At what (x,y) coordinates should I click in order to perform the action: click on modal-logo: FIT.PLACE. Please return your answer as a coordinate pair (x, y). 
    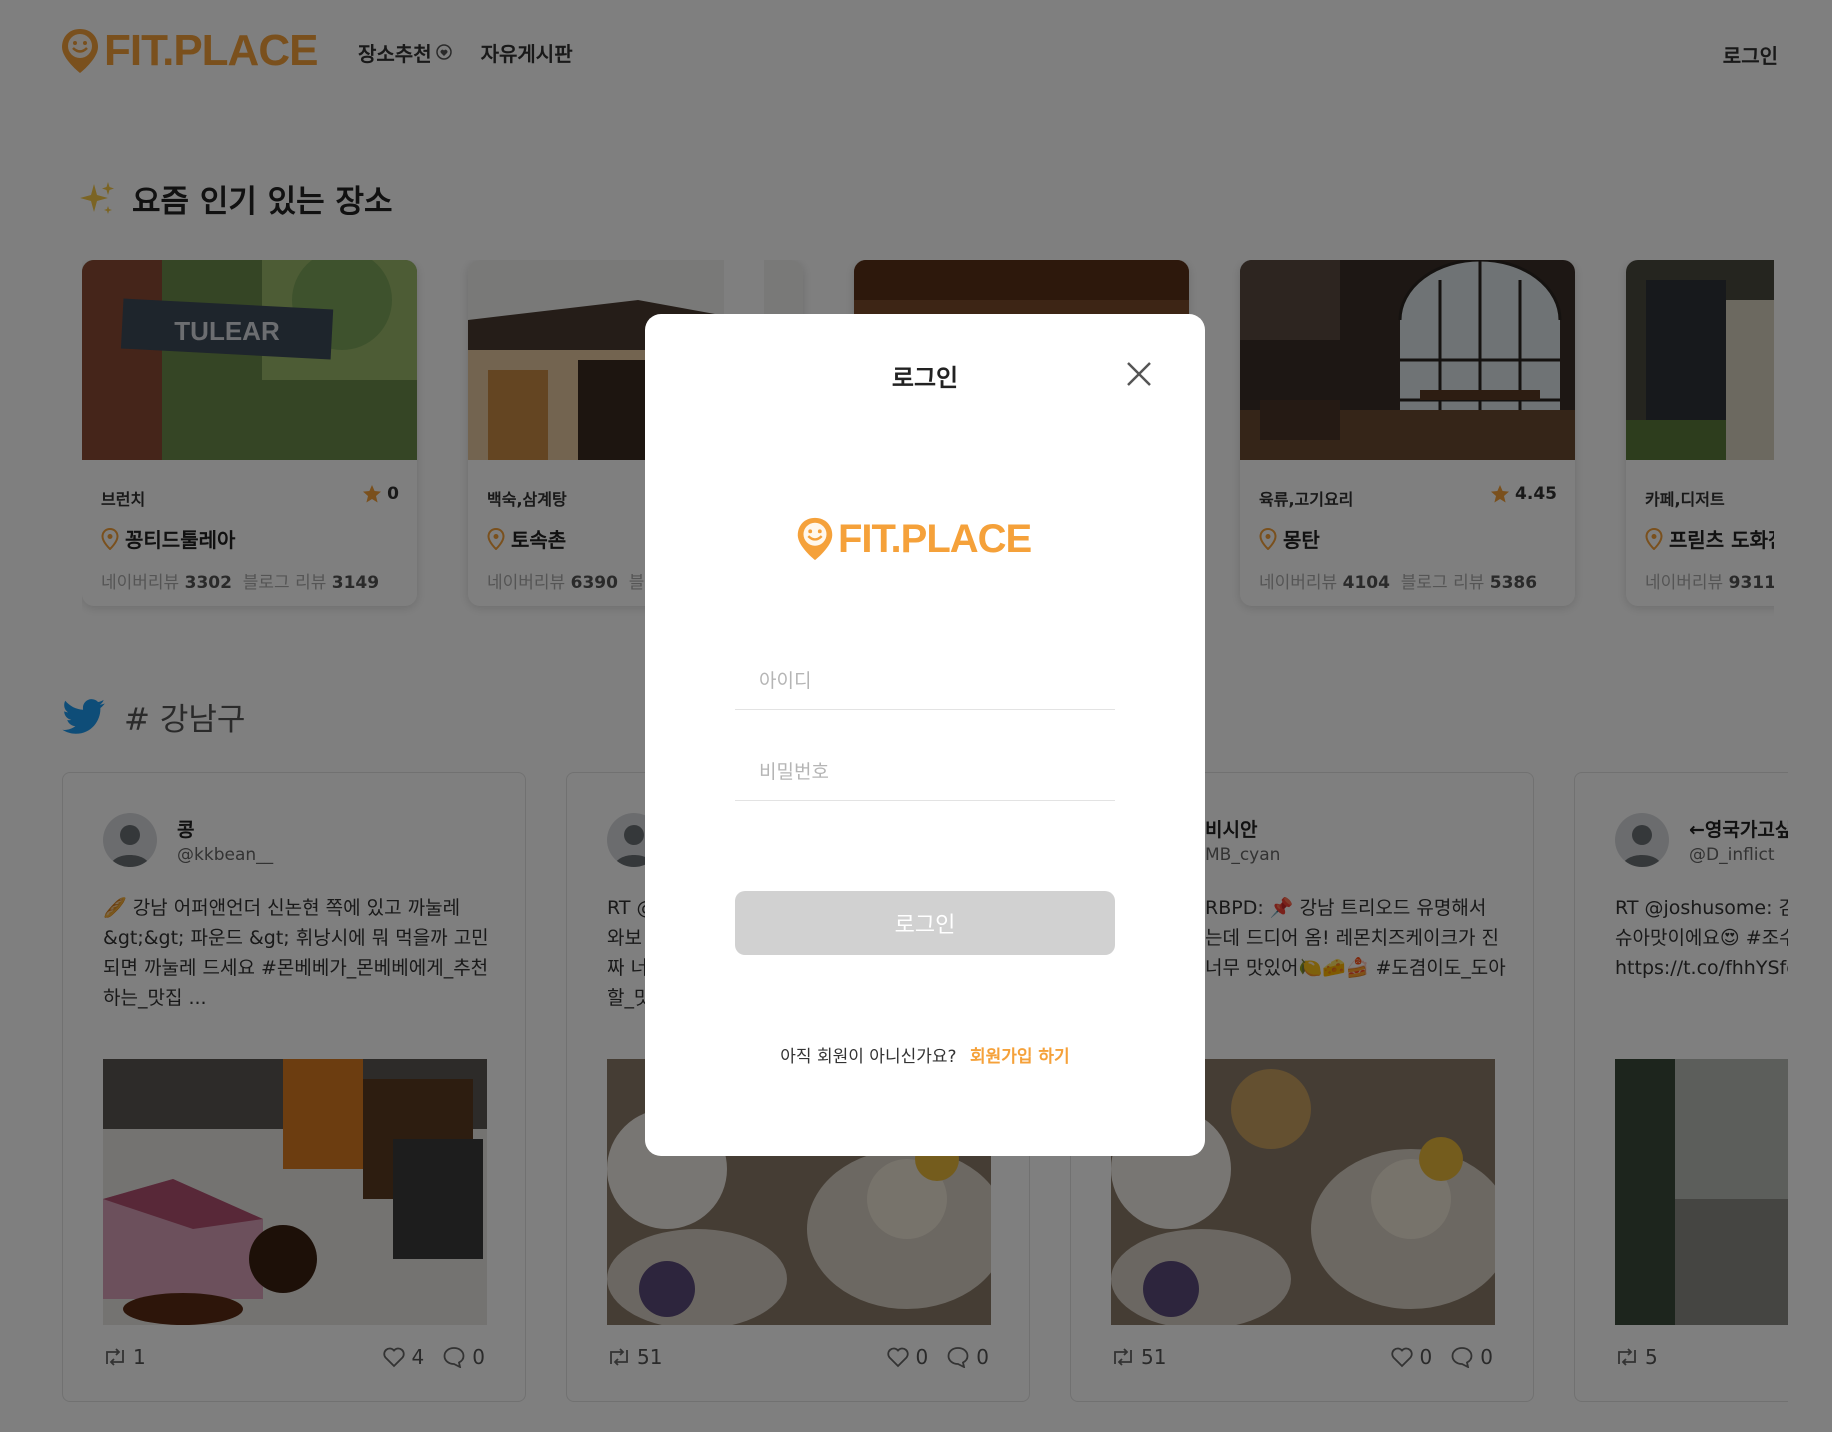
    Looking at the image, I should click on (913, 539).